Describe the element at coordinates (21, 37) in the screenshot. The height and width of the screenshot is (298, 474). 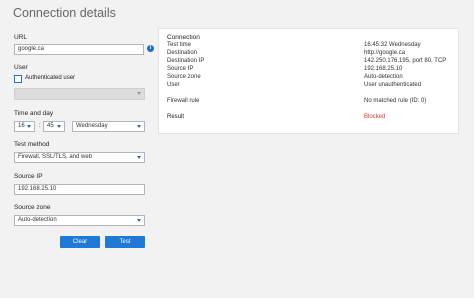
I see `url-label: URL` at that location.